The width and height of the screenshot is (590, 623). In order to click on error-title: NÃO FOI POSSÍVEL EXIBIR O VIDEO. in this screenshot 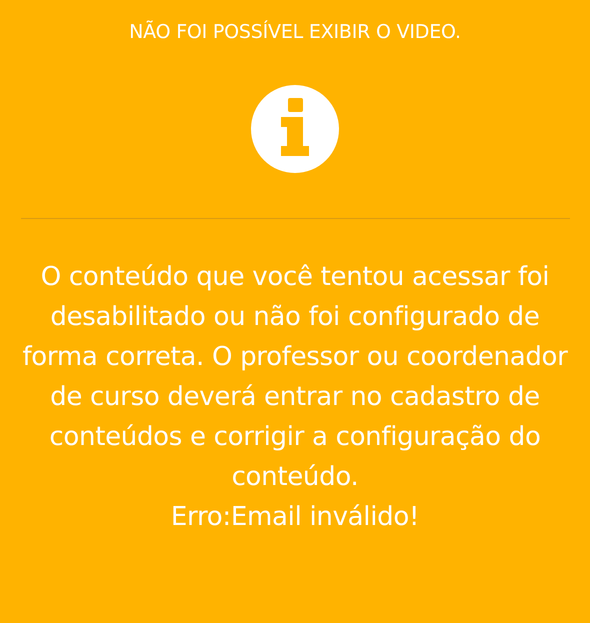, I will do `click(295, 32)`.